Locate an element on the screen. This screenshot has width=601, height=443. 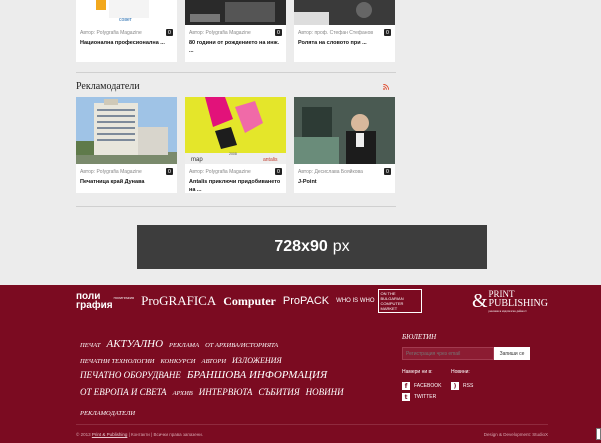
footer-nav-link: РЕКЛАМА is located at coordinates (184, 345).